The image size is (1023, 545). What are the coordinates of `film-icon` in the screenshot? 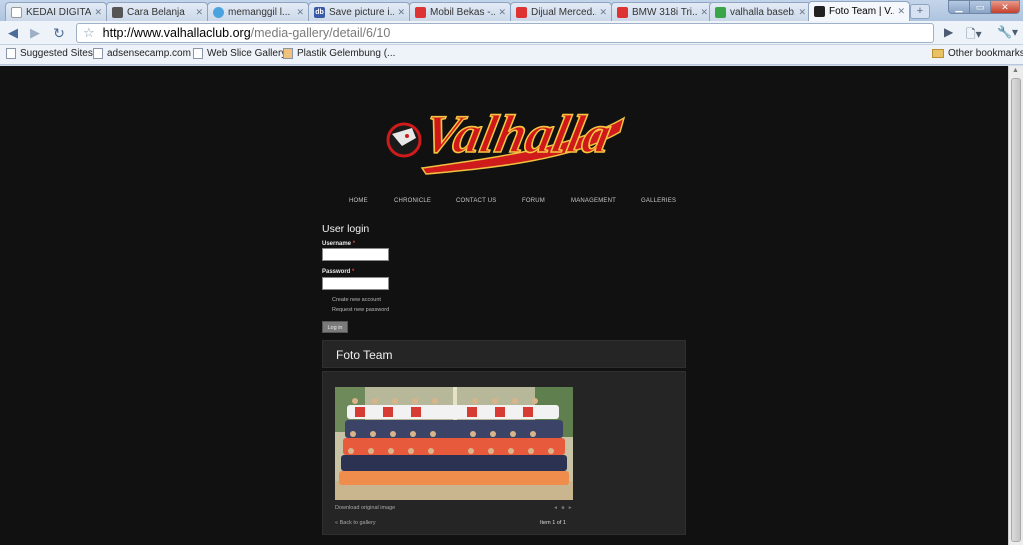 It's located at (117, 12).